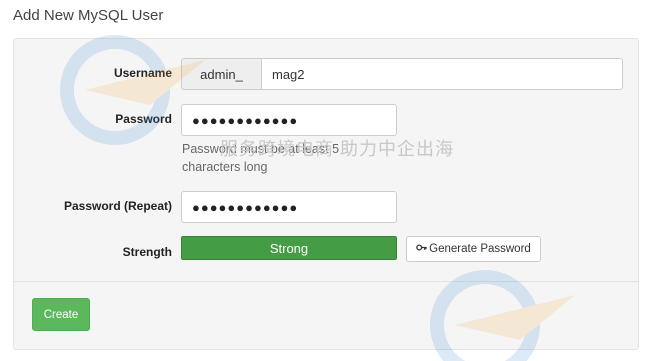  What do you see at coordinates (245, 120) in the screenshot?
I see `password-value: ●●●●●●●●●●●●` at bounding box center [245, 120].